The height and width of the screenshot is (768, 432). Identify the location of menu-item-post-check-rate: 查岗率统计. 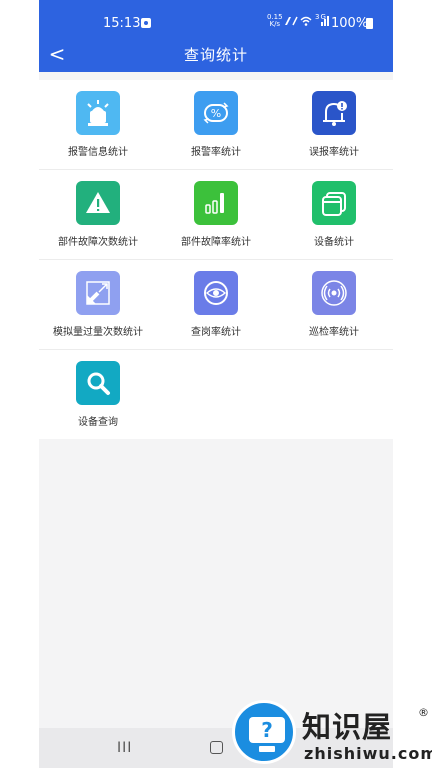
(216, 304).